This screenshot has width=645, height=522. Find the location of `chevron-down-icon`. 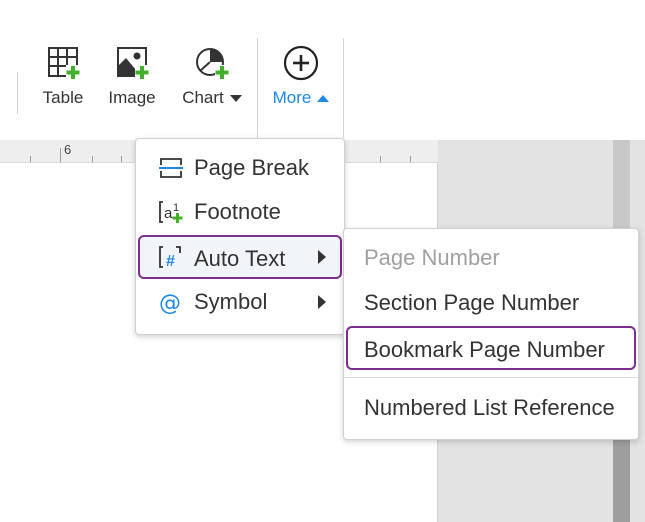

chevron-down-icon is located at coordinates (235, 99).